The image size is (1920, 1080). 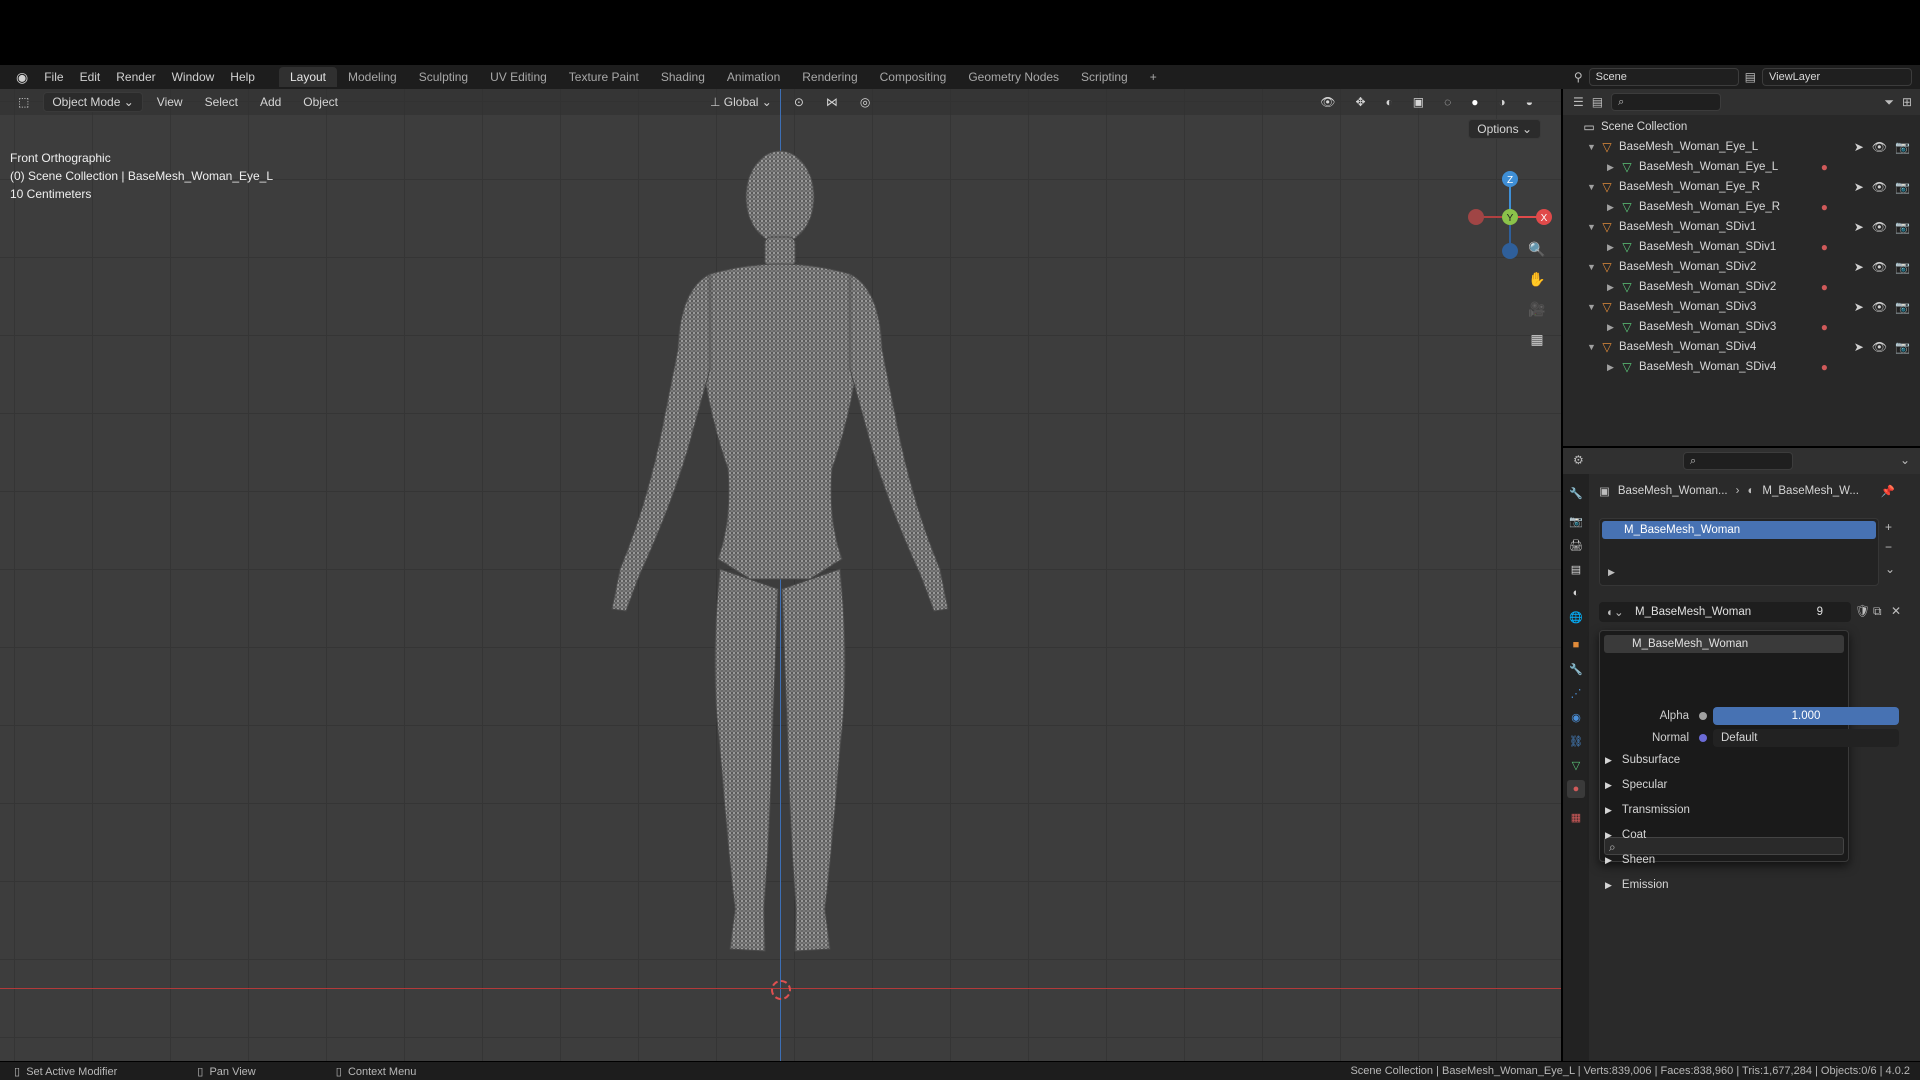 What do you see at coordinates (1529, 102) in the screenshot?
I see `rendered-shading-icon: ◒` at bounding box center [1529, 102].